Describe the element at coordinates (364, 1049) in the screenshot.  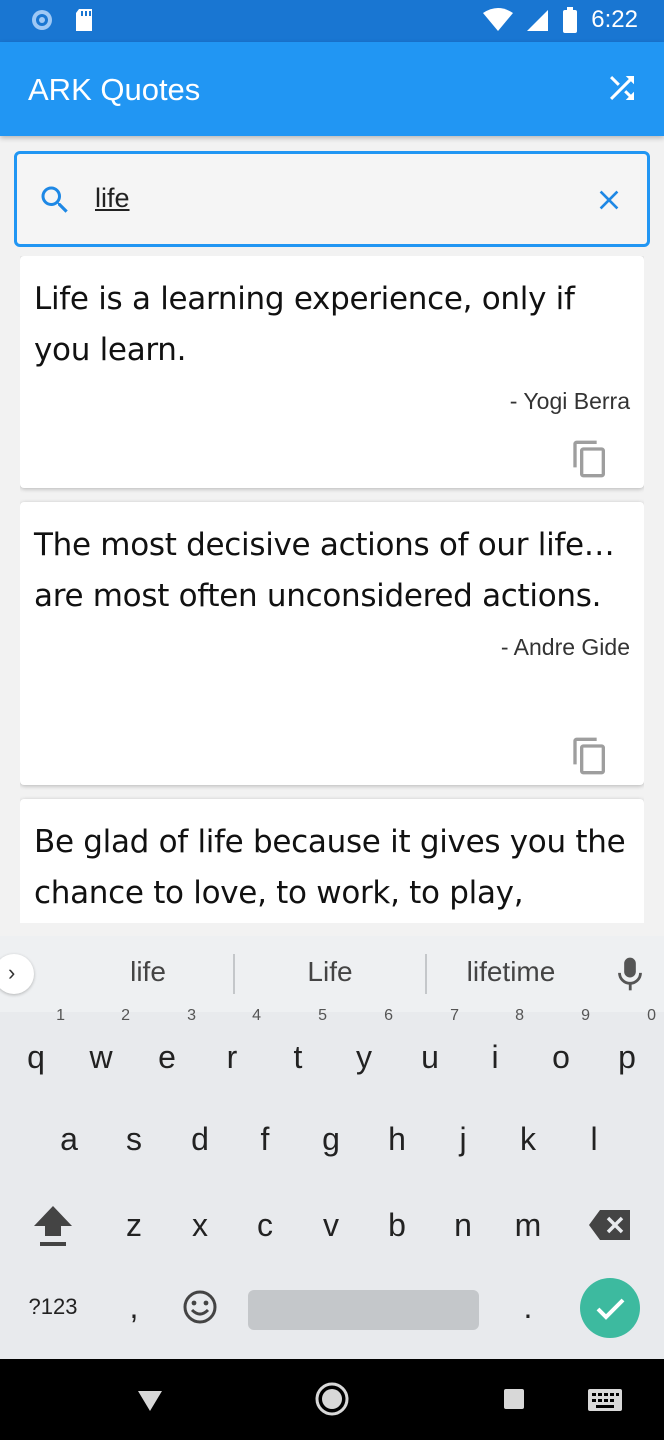
I see `key-y: y6` at that location.